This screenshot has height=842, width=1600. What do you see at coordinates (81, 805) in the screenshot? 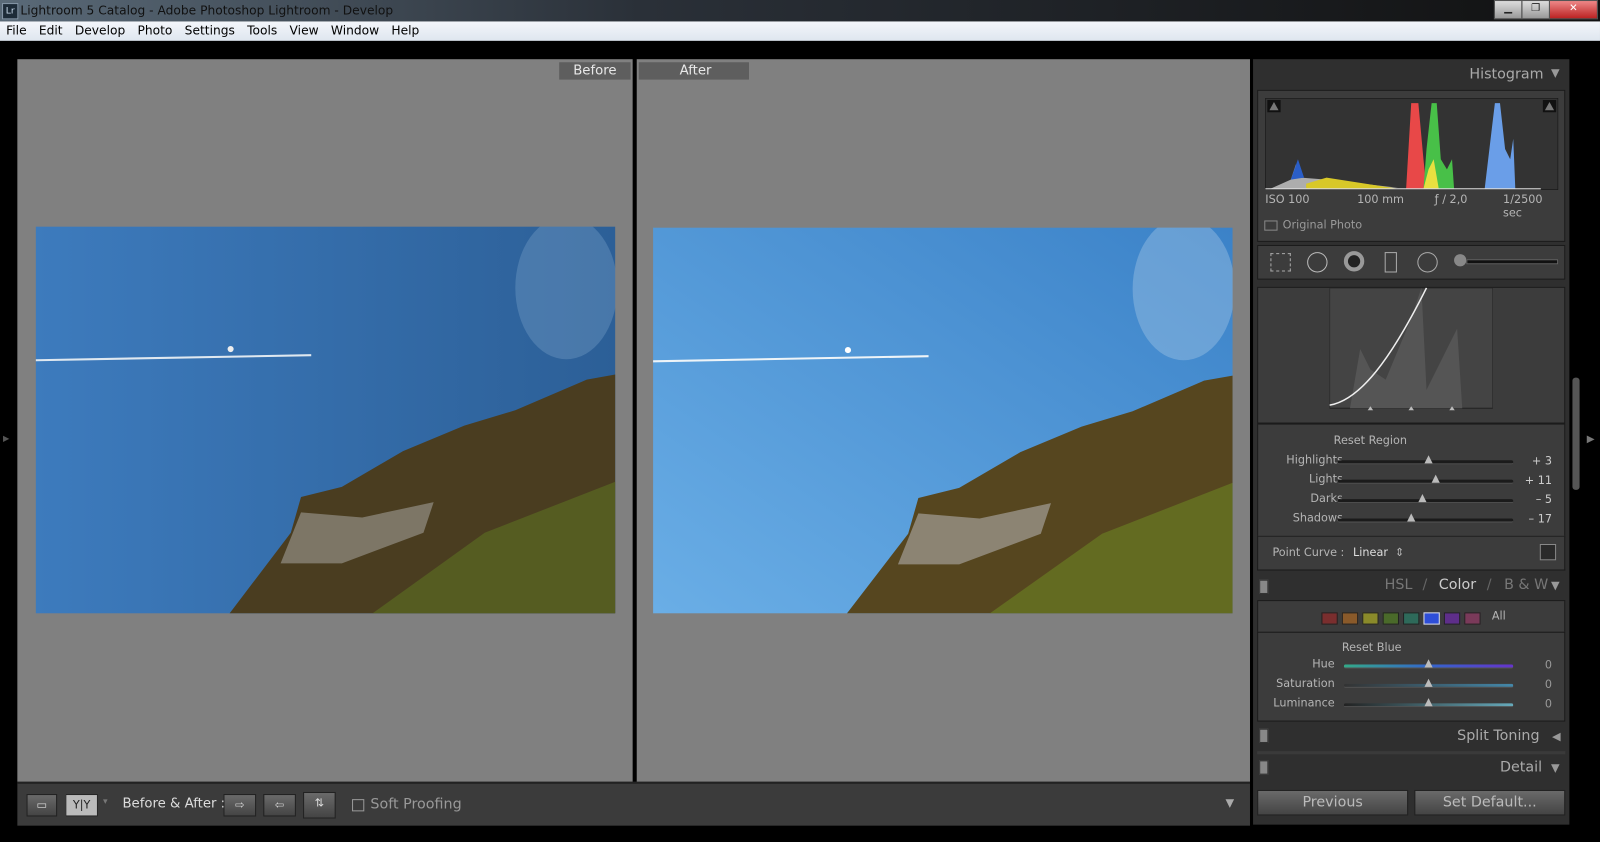
I see `before-after-view-button: Y|Y` at bounding box center [81, 805].